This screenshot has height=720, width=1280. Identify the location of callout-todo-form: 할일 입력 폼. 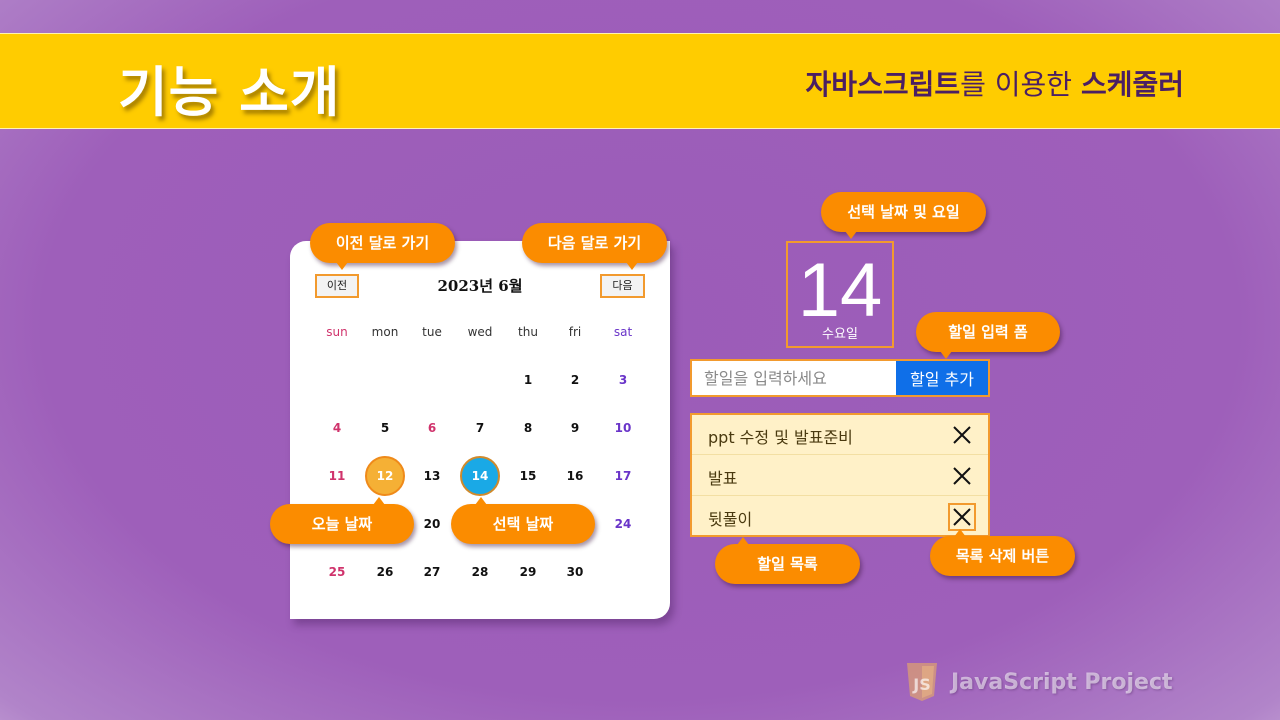
(988, 335).